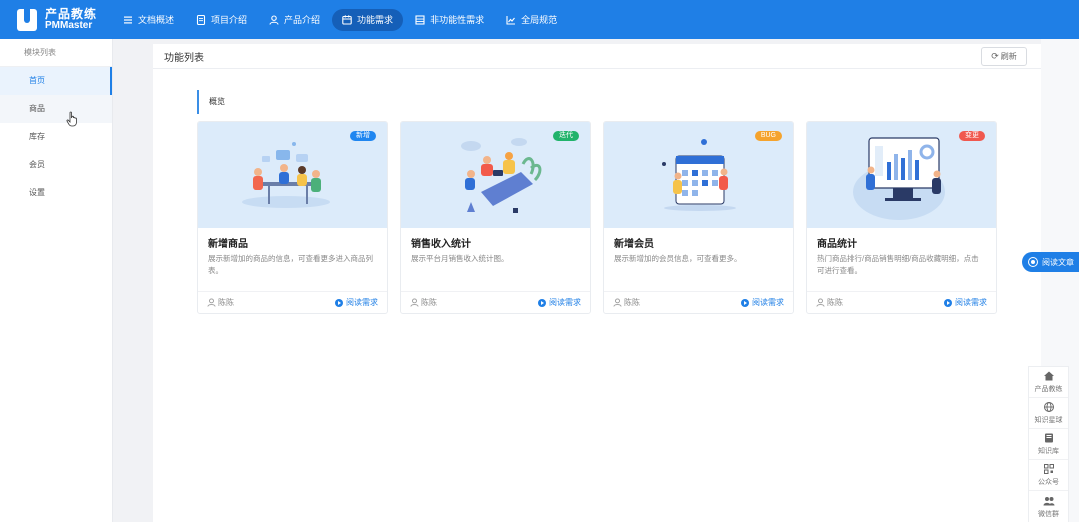 Image resolution: width=1079 pixels, height=522 pixels. I want to click on nav-item-project-intro: 项目介绍, so click(221, 20).